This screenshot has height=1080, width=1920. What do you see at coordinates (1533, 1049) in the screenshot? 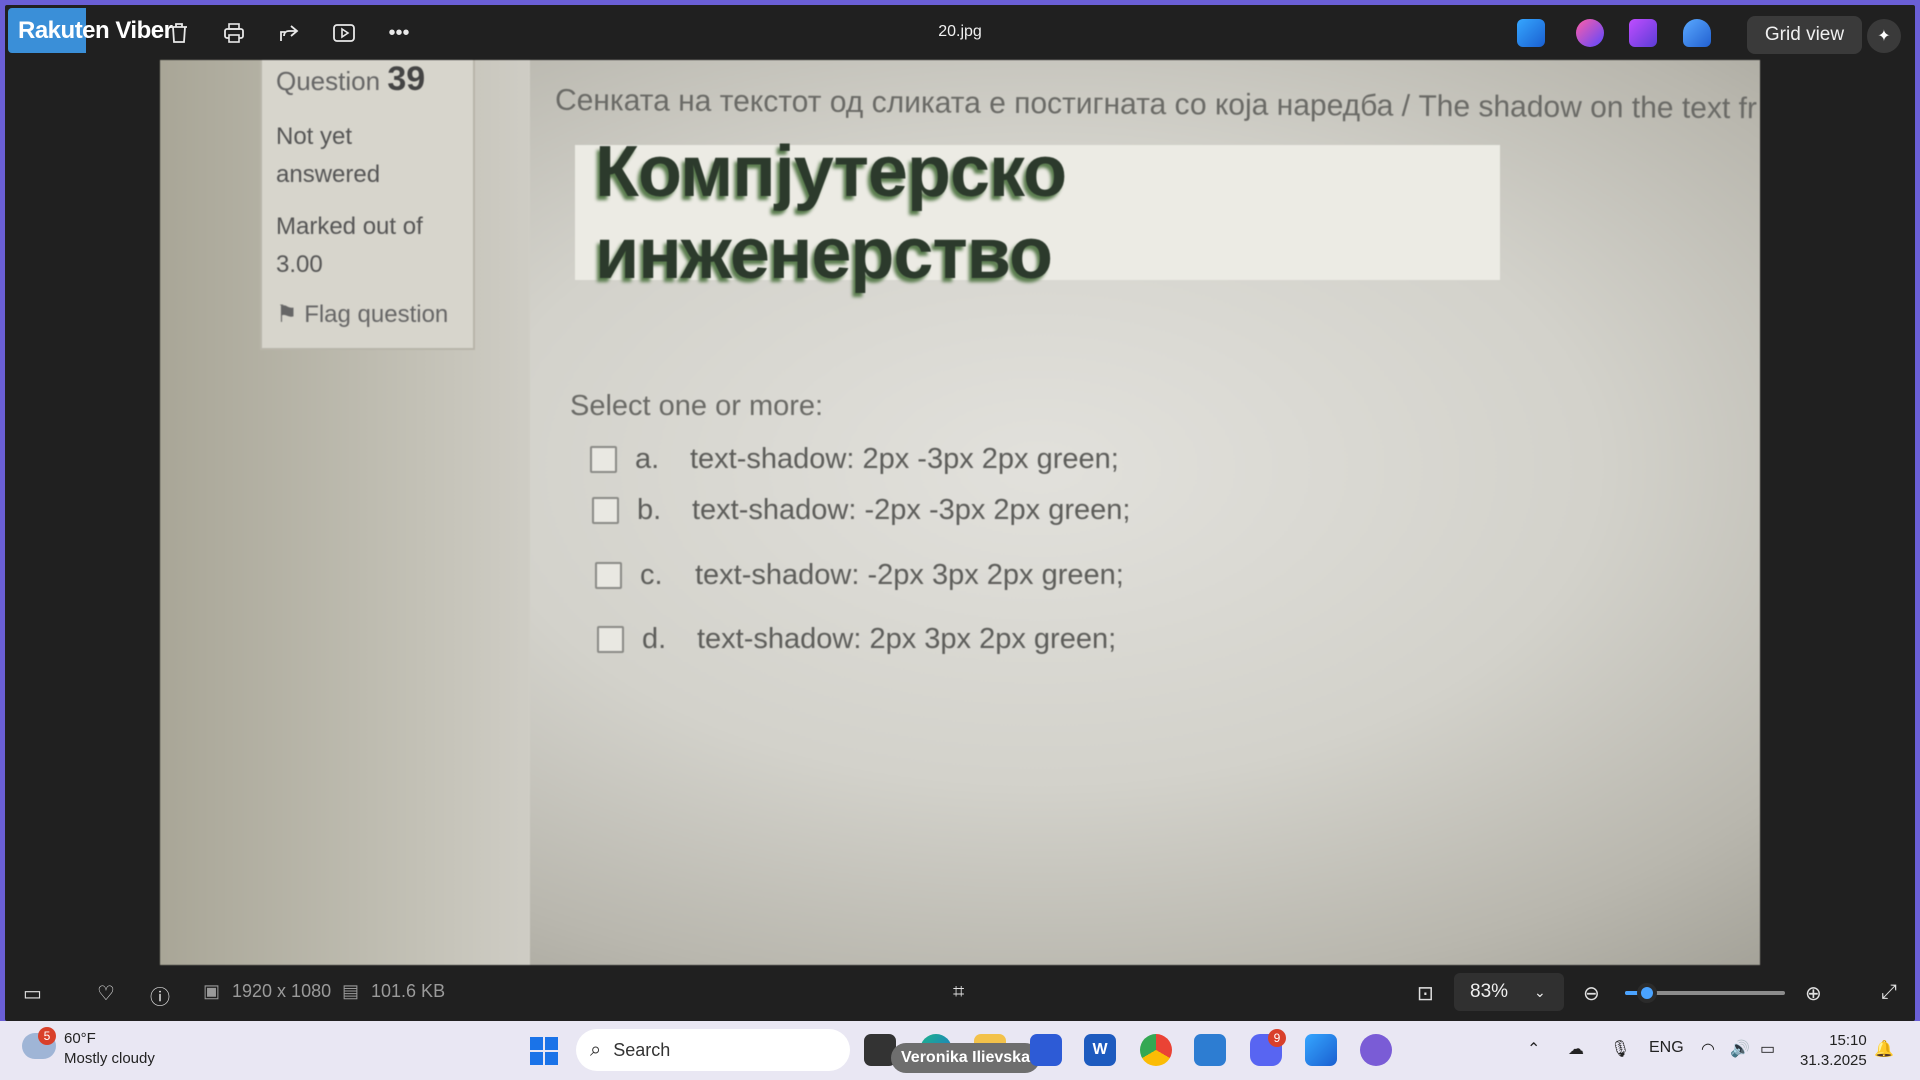
I see `chevron-up-icon: ⌃` at bounding box center [1533, 1049].